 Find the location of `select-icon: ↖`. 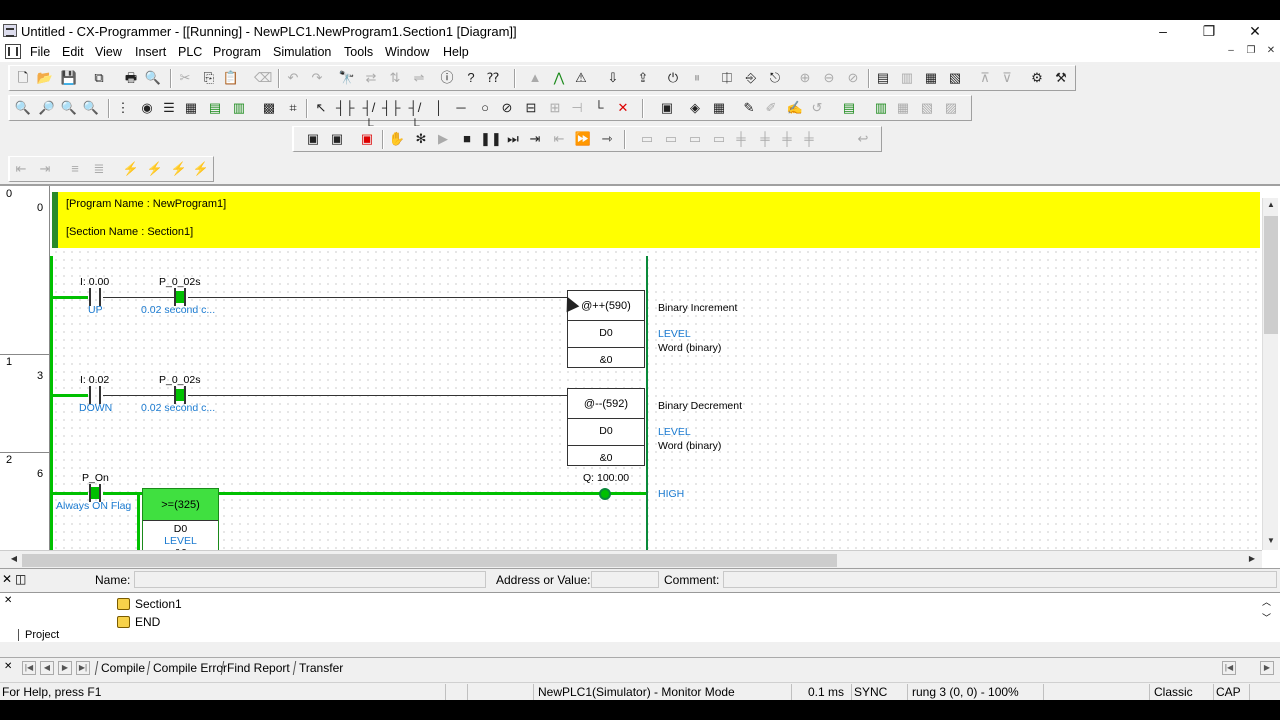

select-icon: ↖ is located at coordinates (321, 108).